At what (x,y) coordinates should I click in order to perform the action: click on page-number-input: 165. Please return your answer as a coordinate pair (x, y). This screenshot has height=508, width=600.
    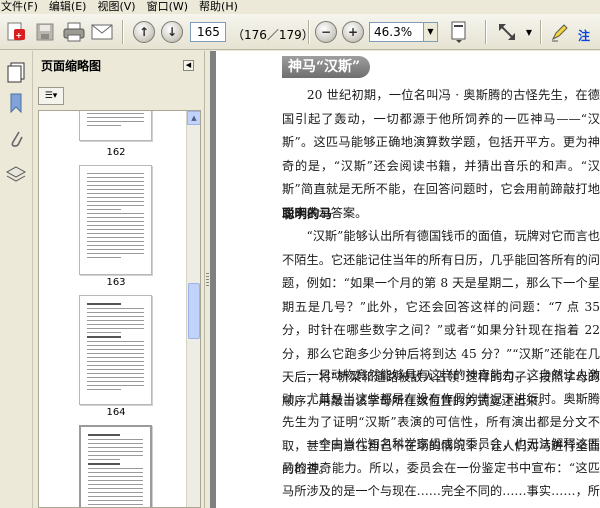
    Looking at the image, I should click on (208, 32).